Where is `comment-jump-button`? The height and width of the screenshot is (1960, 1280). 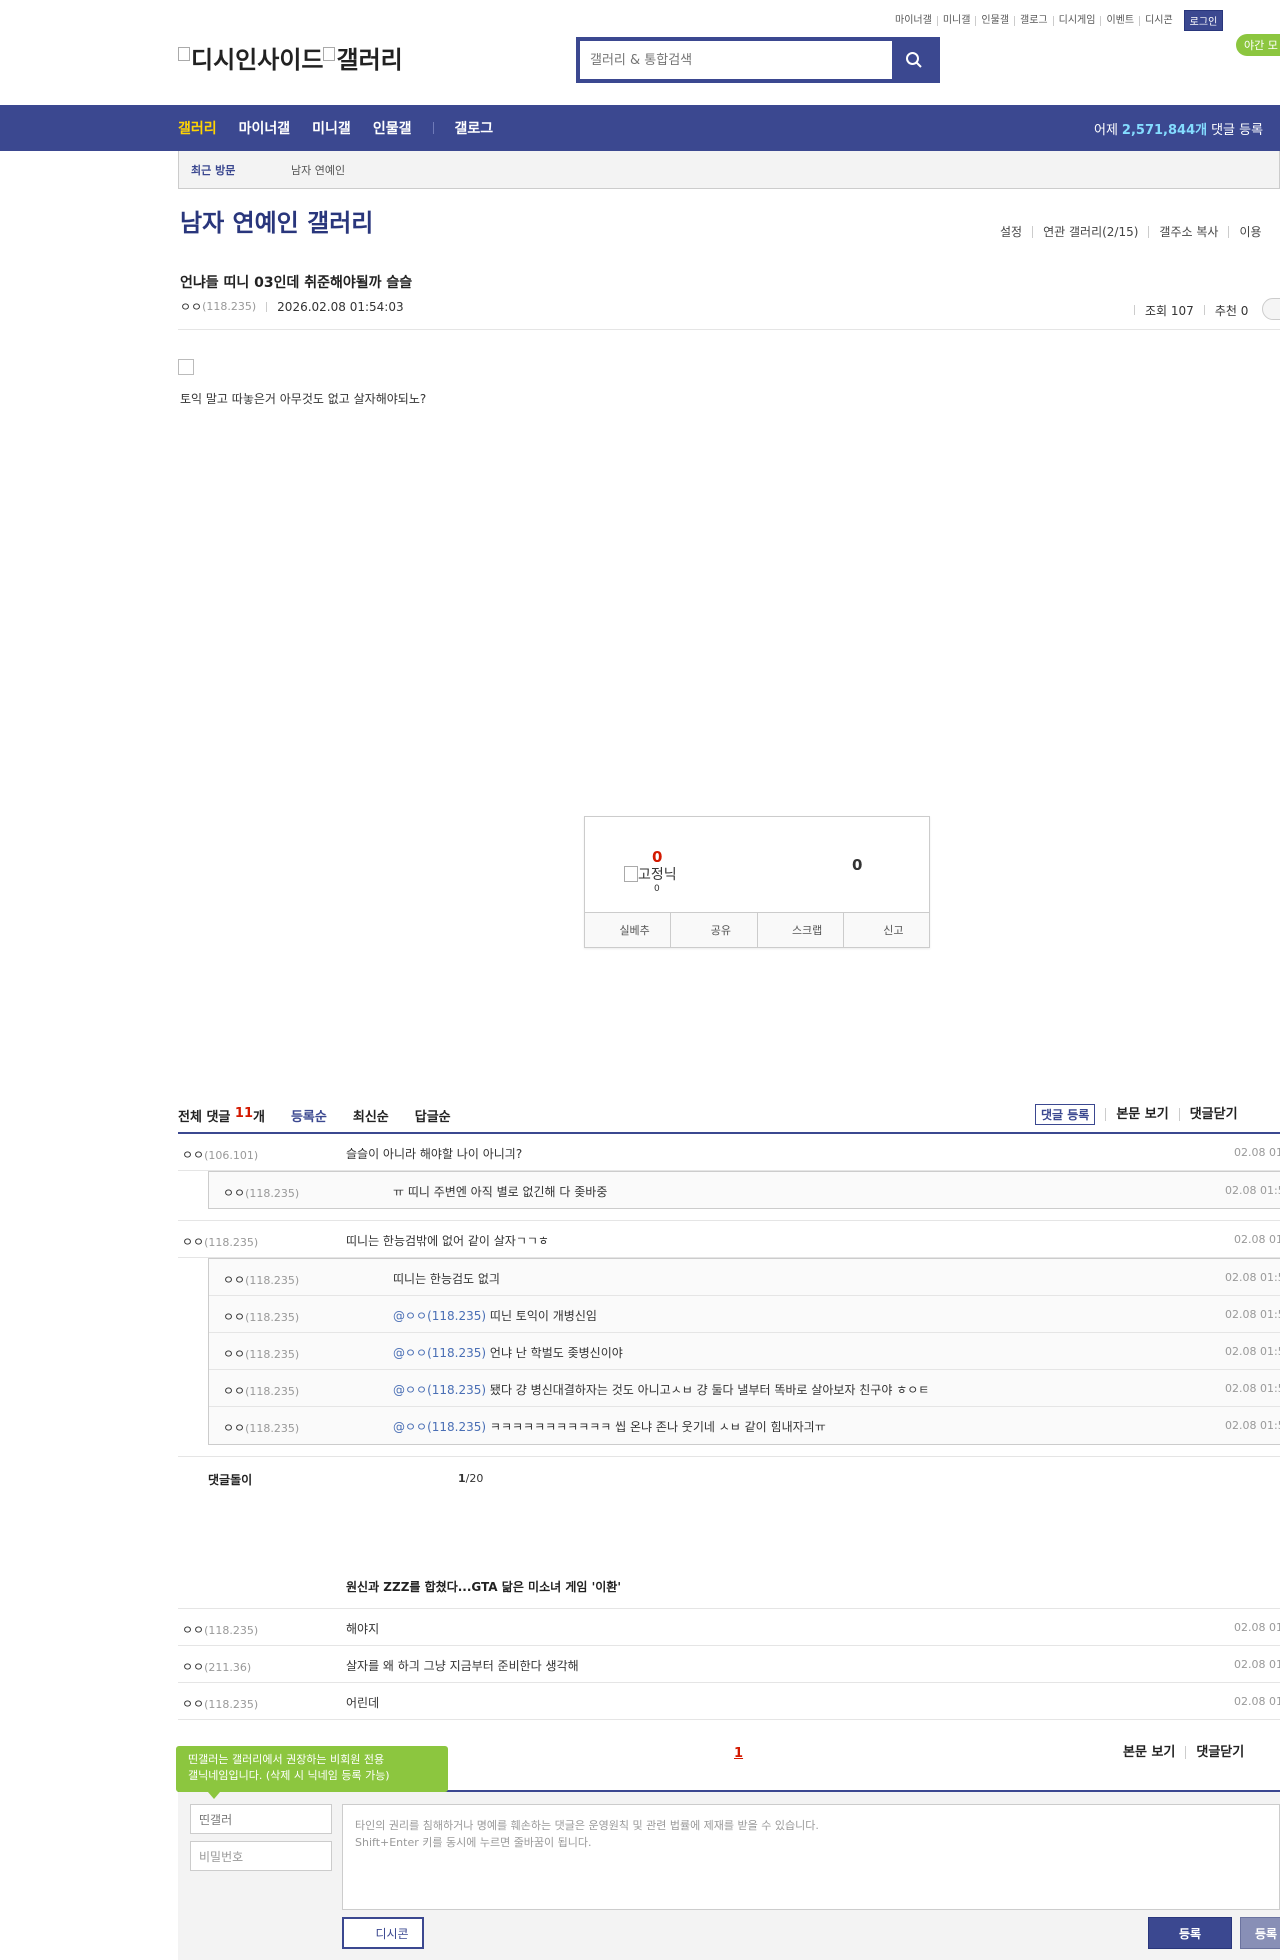 comment-jump-button is located at coordinates (1271, 309).